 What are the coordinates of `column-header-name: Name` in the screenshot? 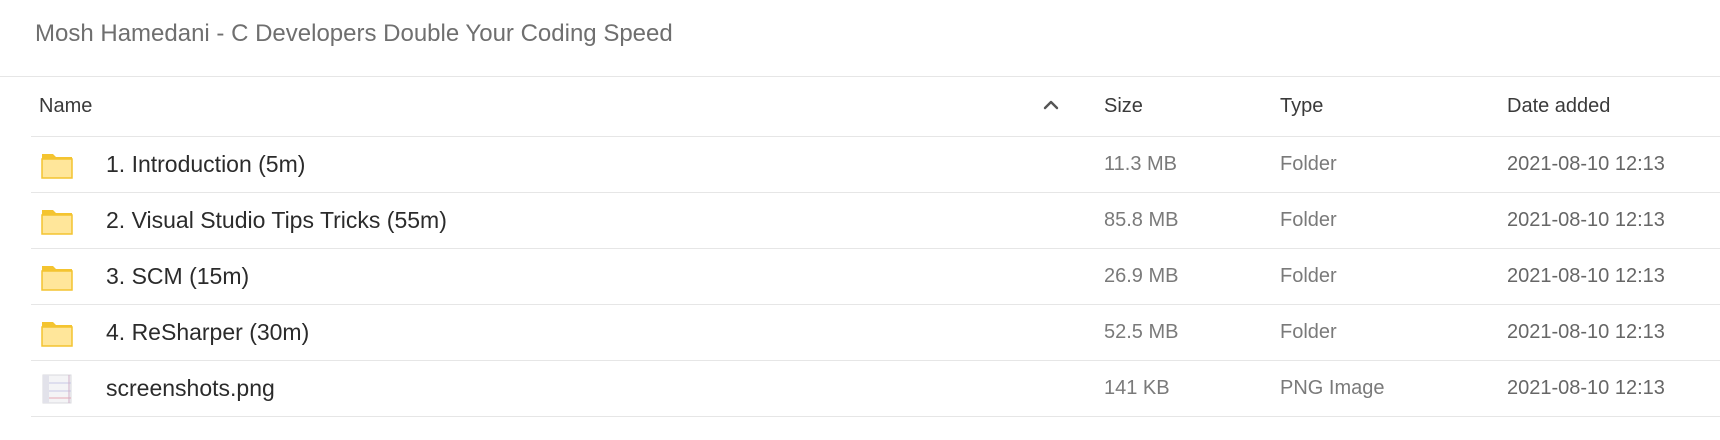 It's located at (65, 106).